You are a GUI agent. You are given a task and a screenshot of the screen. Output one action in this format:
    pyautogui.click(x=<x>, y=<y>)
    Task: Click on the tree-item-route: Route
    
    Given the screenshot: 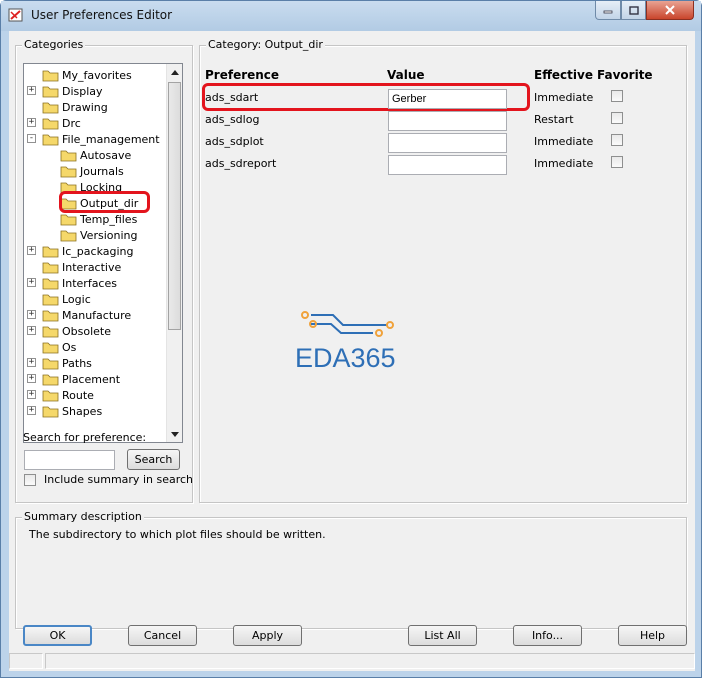 What is the action you would take?
    pyautogui.click(x=68, y=395)
    